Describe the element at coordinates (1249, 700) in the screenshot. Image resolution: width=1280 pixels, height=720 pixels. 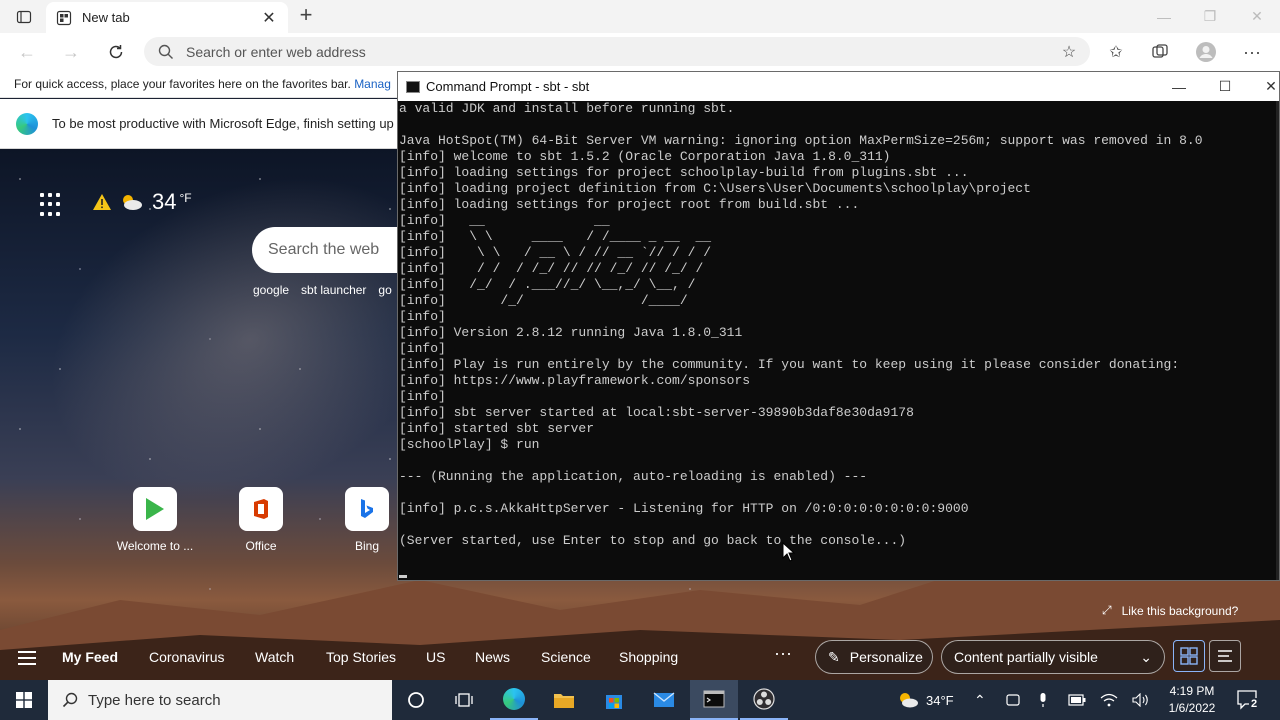
I see `notification-center-icon: 2` at that location.